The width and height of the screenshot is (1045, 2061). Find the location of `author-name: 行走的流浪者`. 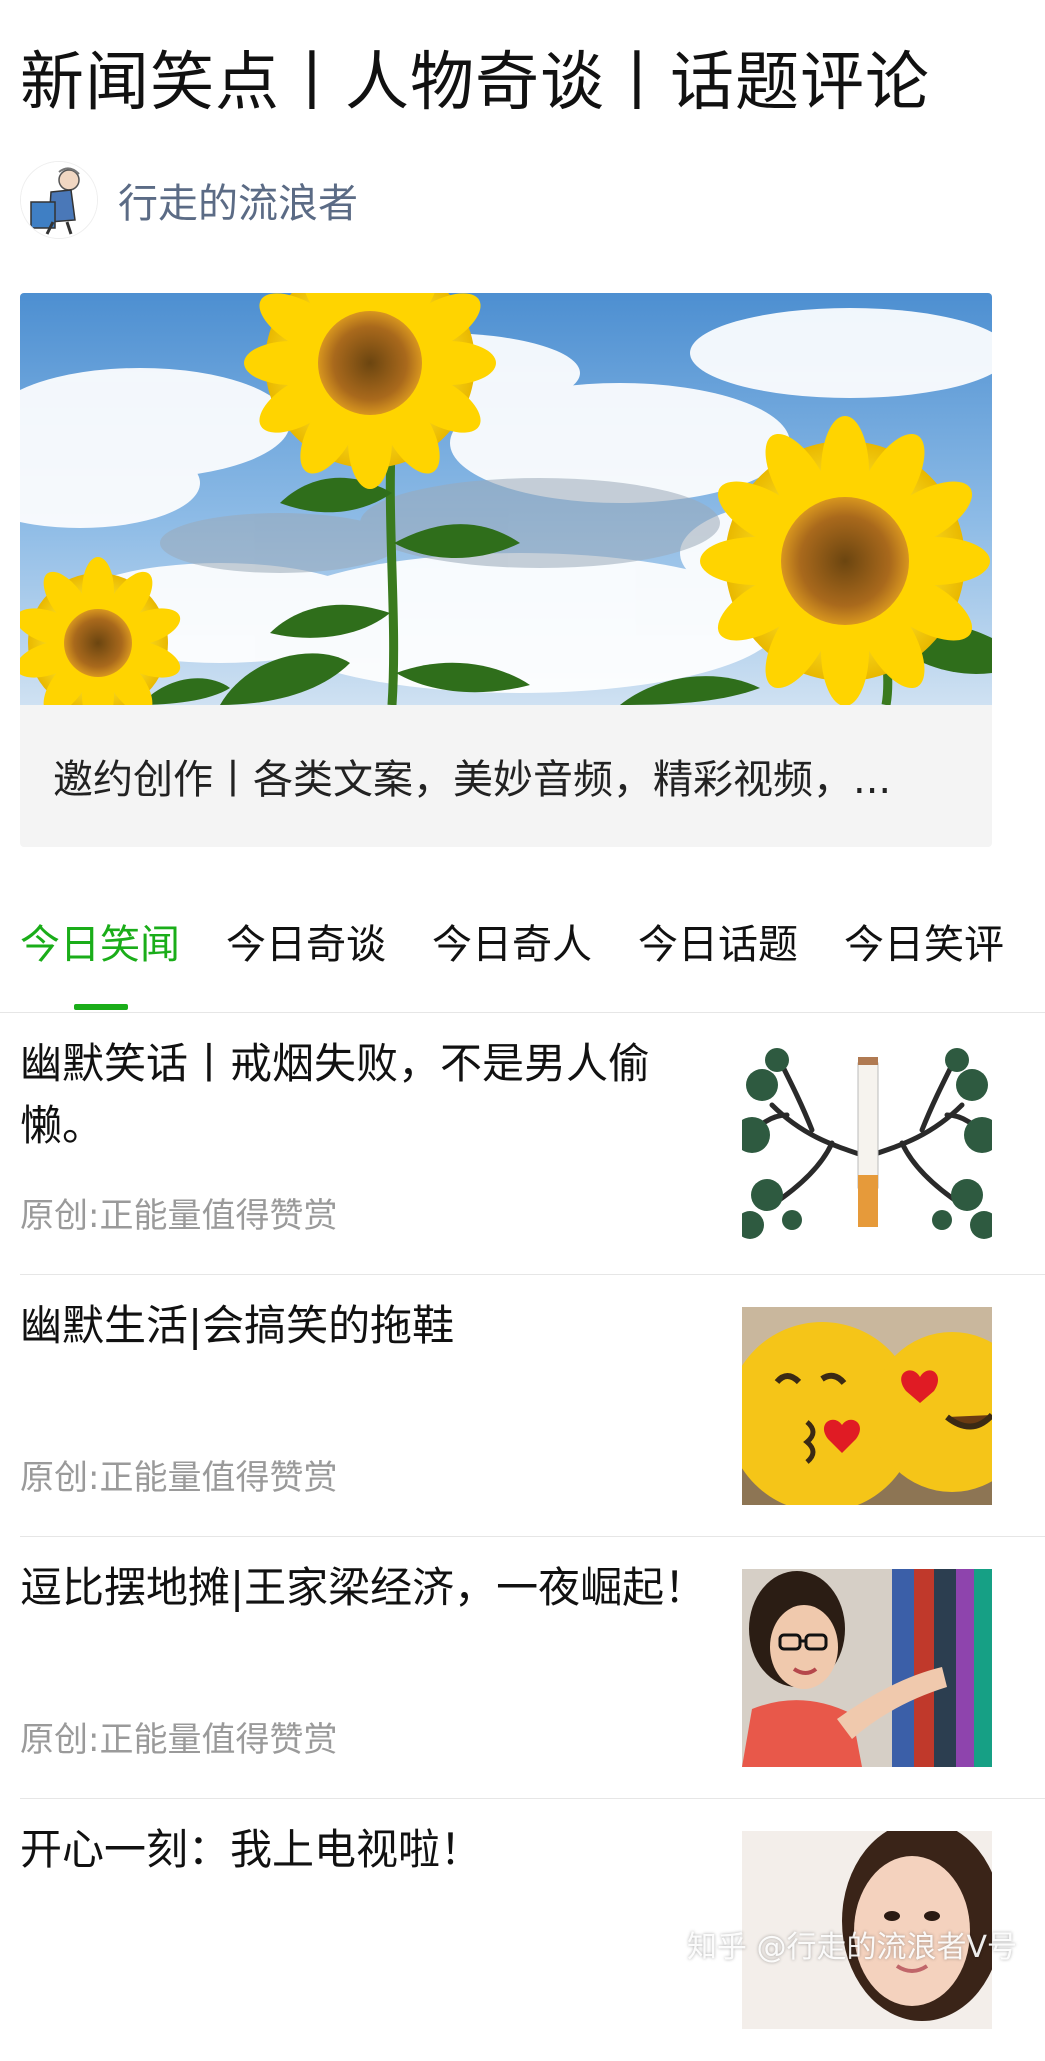

author-name: 行走的流浪者 is located at coordinates (238, 200).